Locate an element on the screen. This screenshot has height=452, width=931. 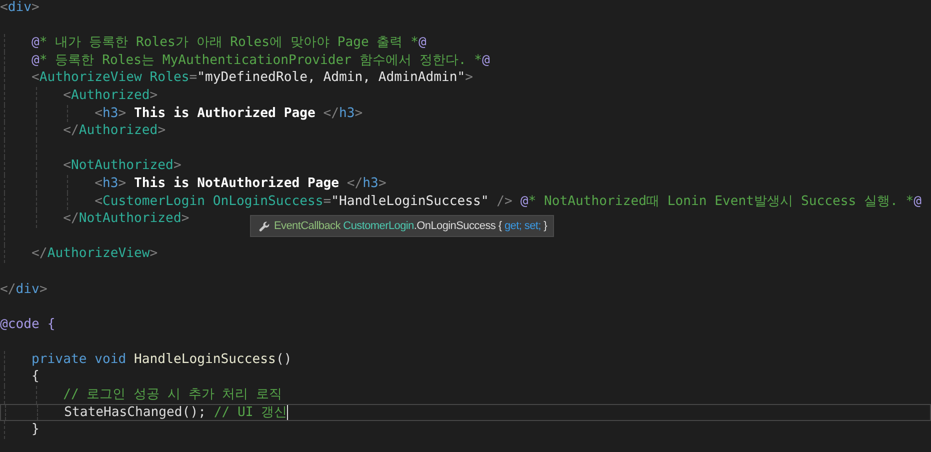
code-line: // 로그인 성공 시 추가 처리 로직 is located at coordinates (172, 395).